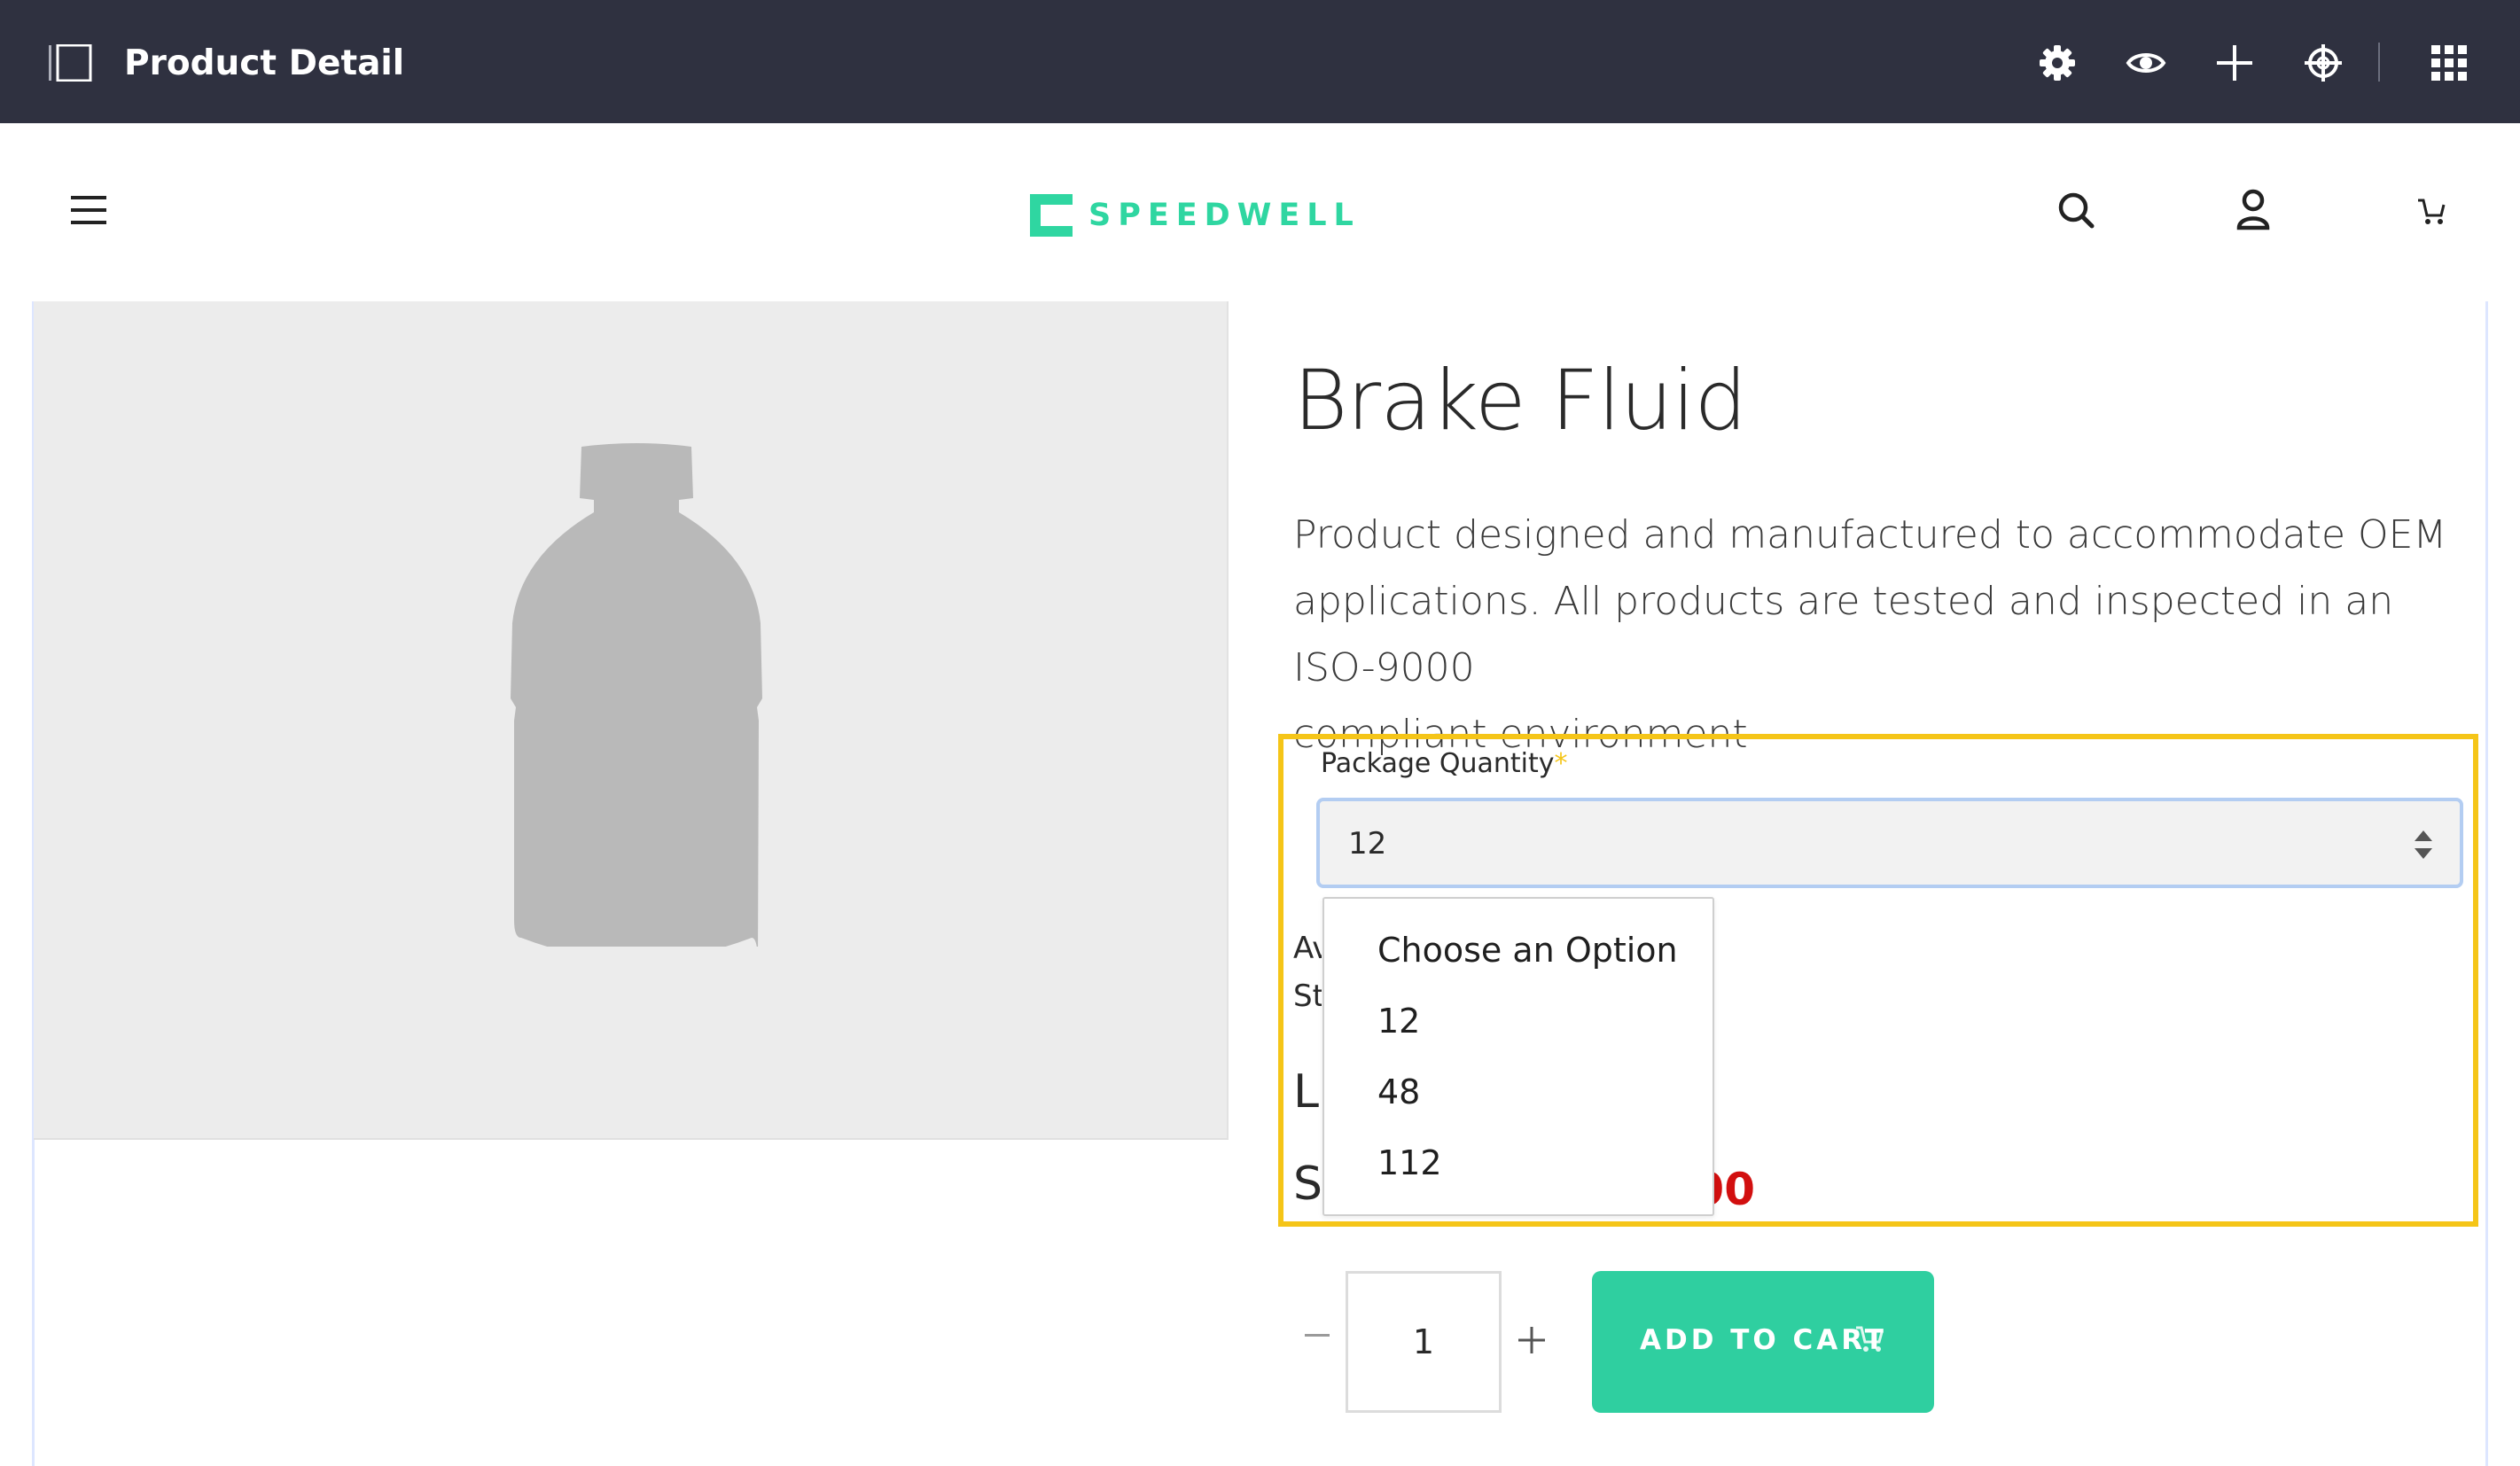 This screenshot has height=1466, width=2520. I want to click on package-quantity-select: 12, so click(1889, 843).